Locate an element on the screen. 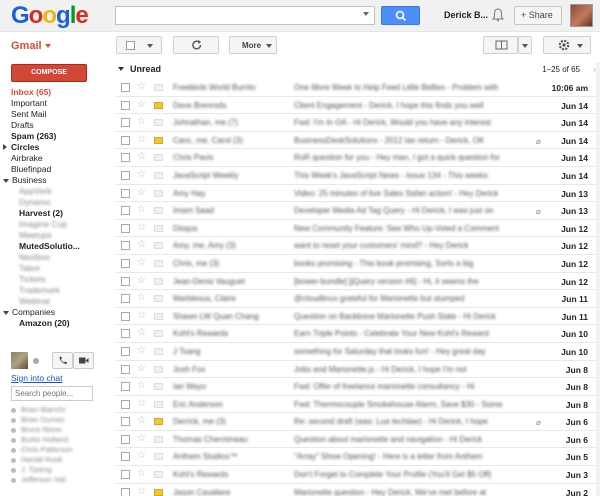 This screenshot has height=496, width=600. gmail-menu: Gmail is located at coordinates (31, 46).